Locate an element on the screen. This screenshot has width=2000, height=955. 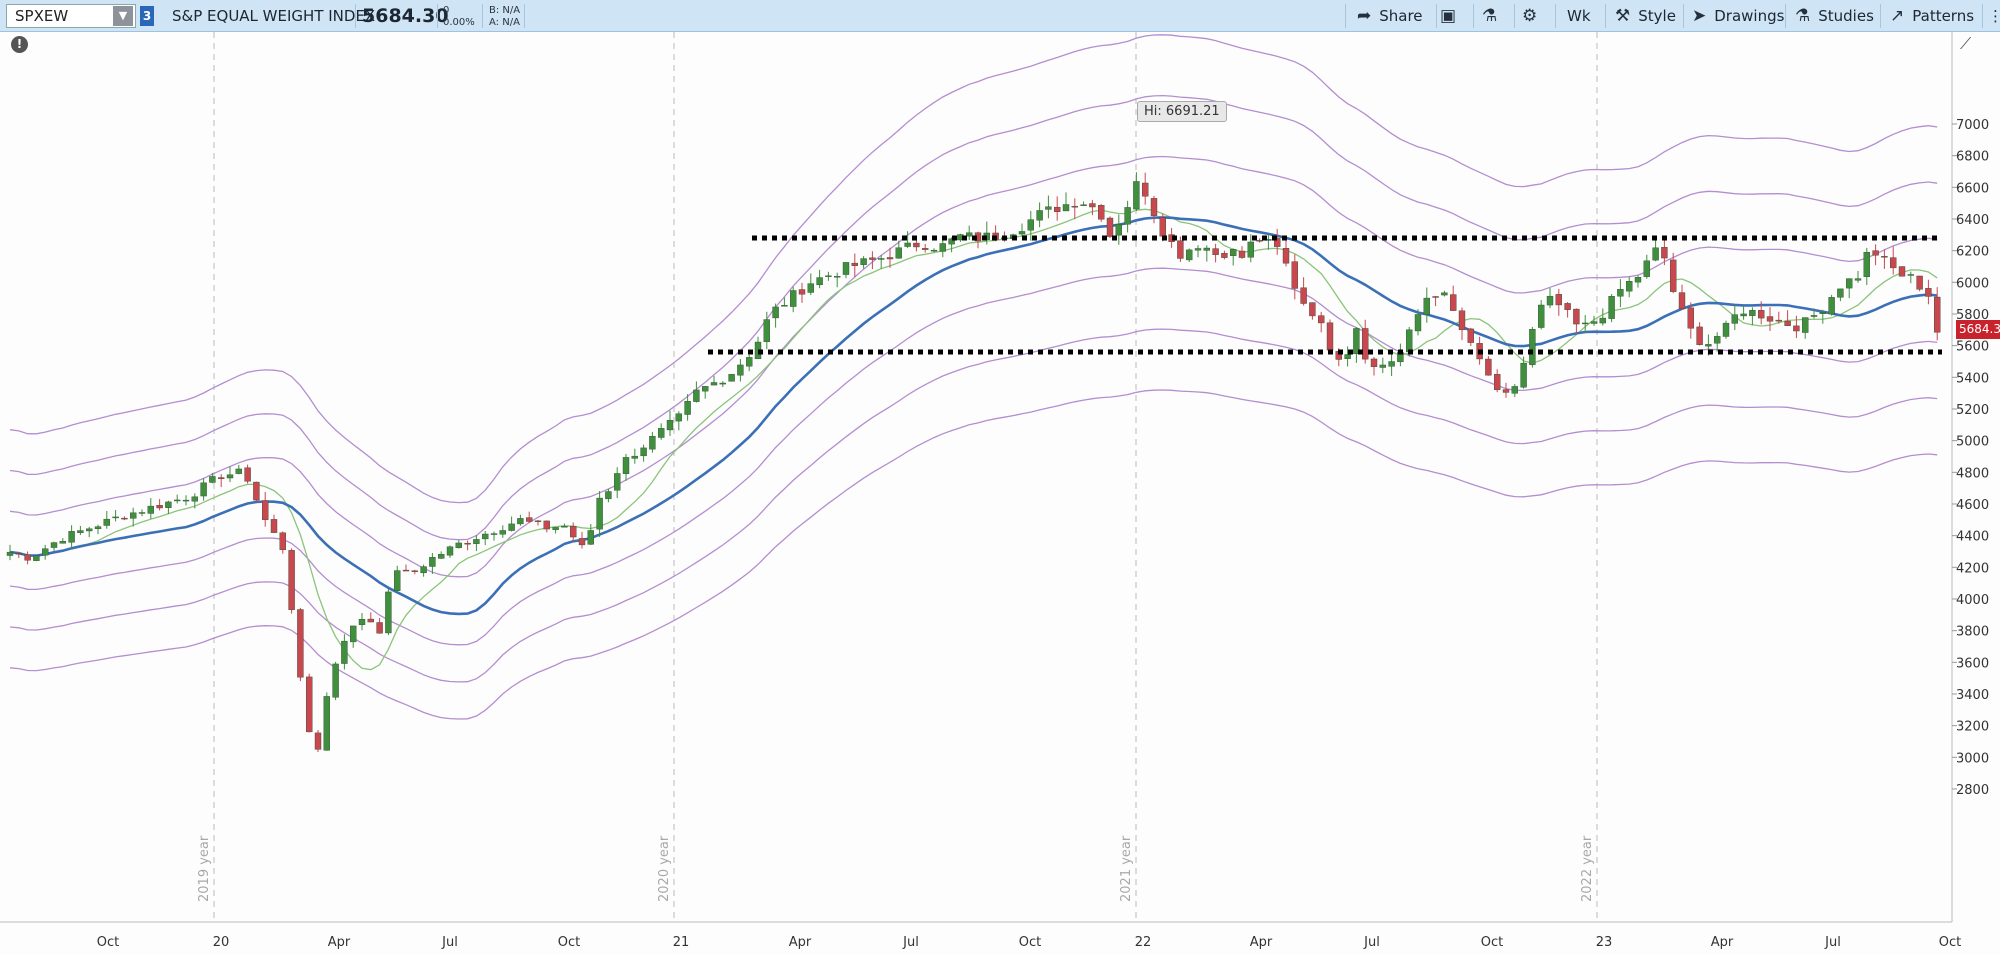
flask-icon: ⚗ is located at coordinates (1490, 16).